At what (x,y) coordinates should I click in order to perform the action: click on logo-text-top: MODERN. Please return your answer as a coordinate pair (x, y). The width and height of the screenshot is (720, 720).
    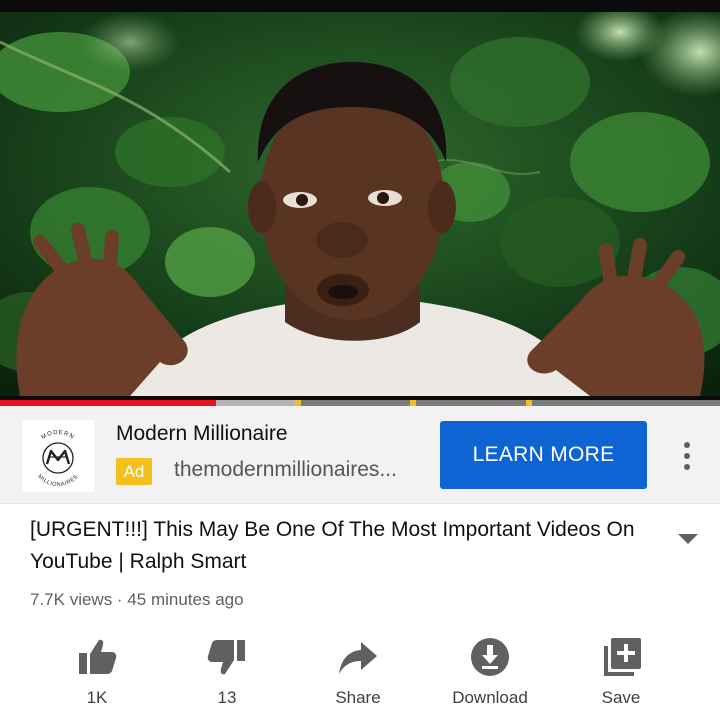
    Looking at the image, I should click on (58, 435).